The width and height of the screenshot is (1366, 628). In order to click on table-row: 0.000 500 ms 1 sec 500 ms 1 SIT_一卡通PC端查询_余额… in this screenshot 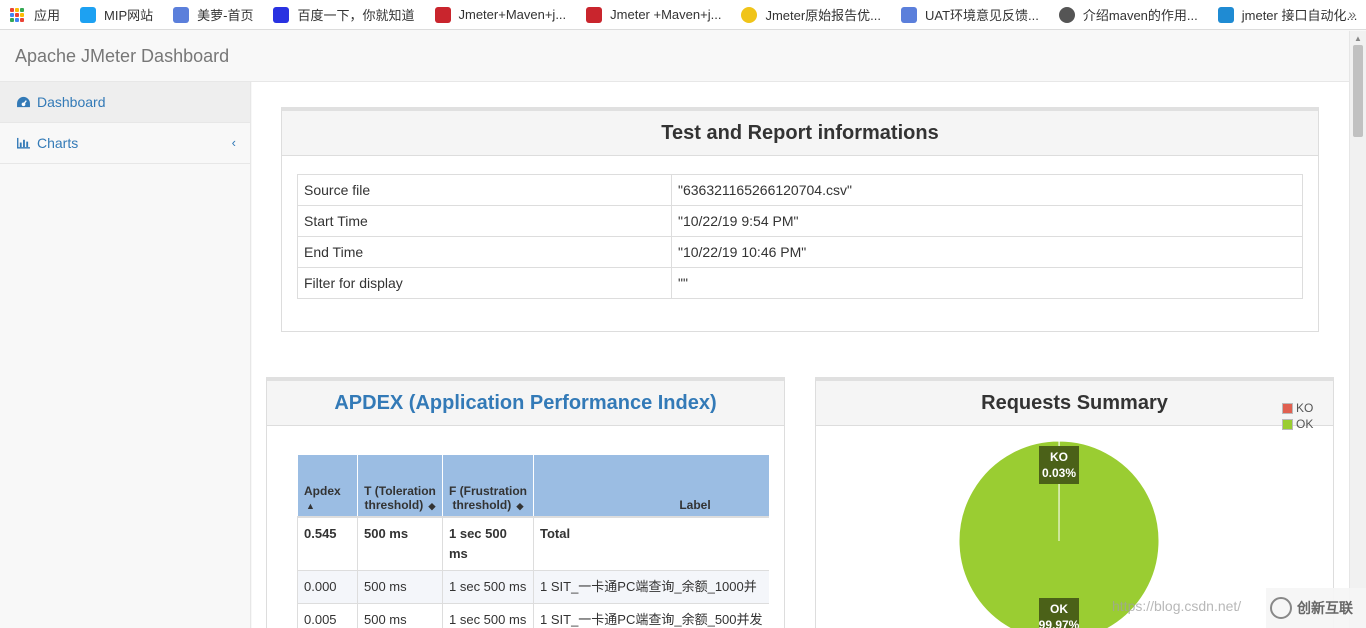, I will do `click(533, 586)`.